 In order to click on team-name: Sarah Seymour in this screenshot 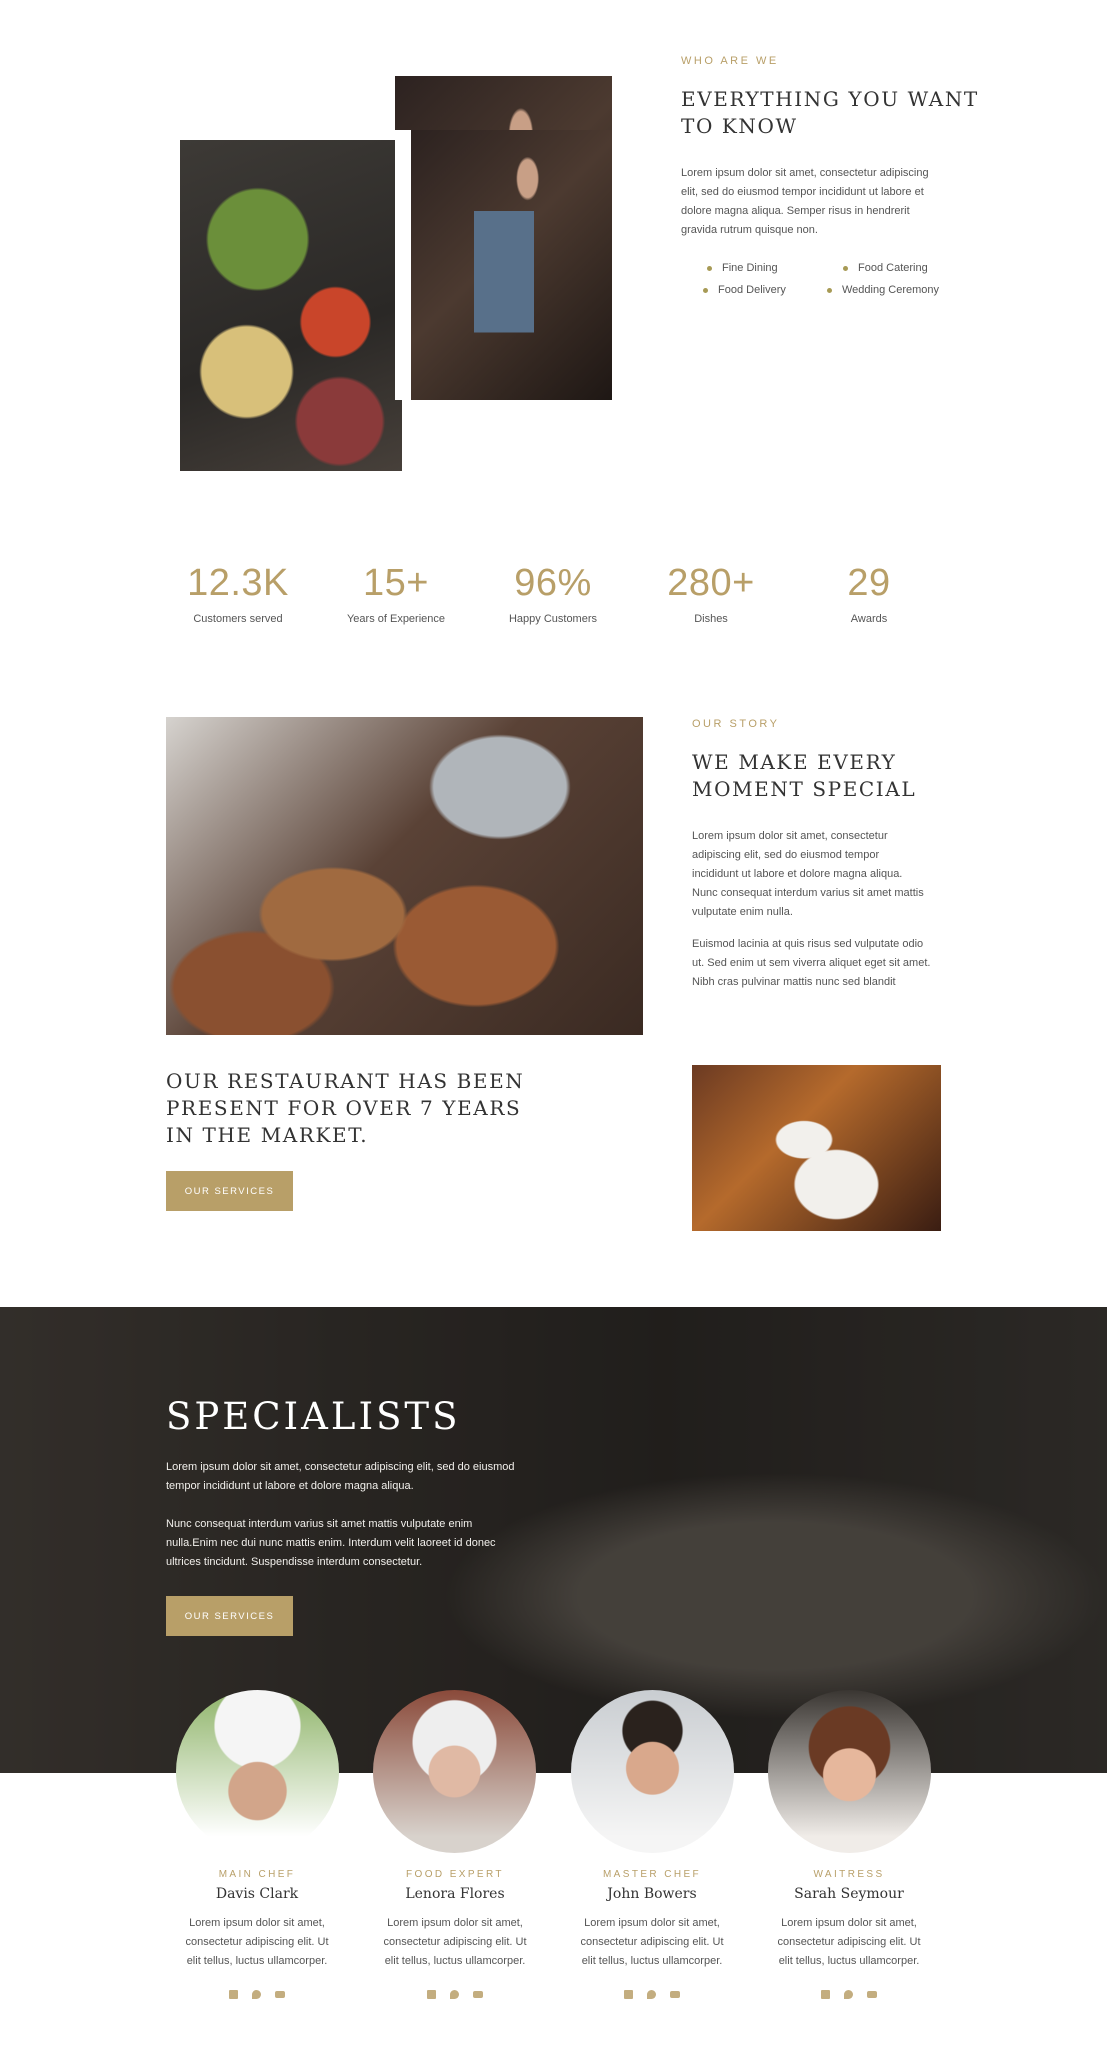, I will do `click(849, 1894)`.